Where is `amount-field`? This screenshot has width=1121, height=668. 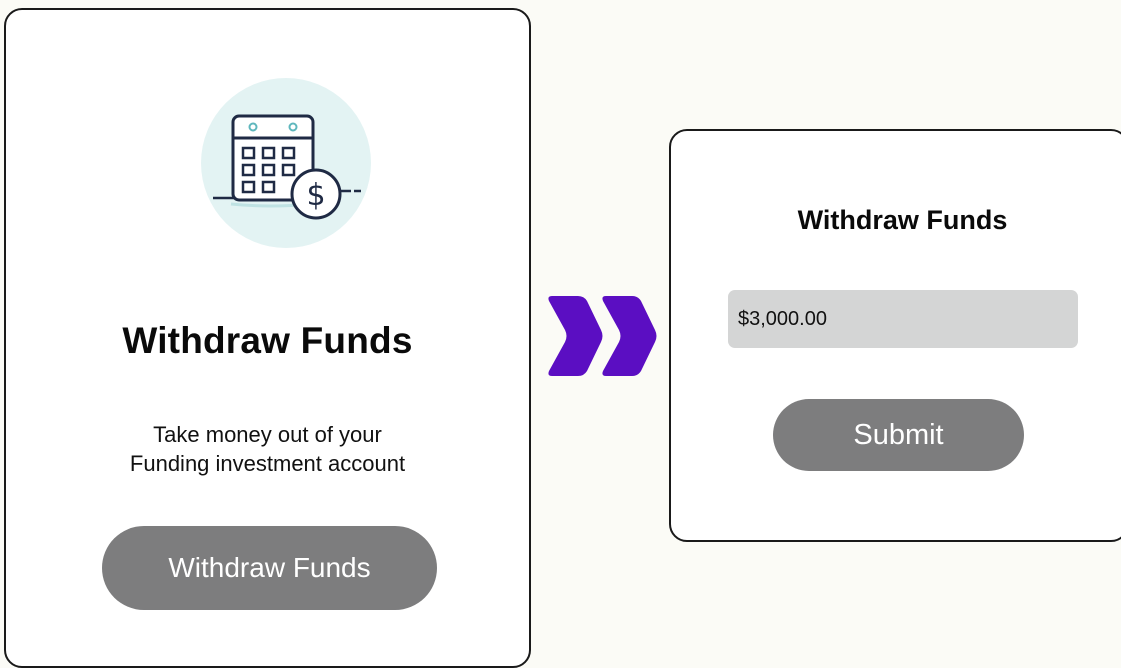
amount-field is located at coordinates (903, 319).